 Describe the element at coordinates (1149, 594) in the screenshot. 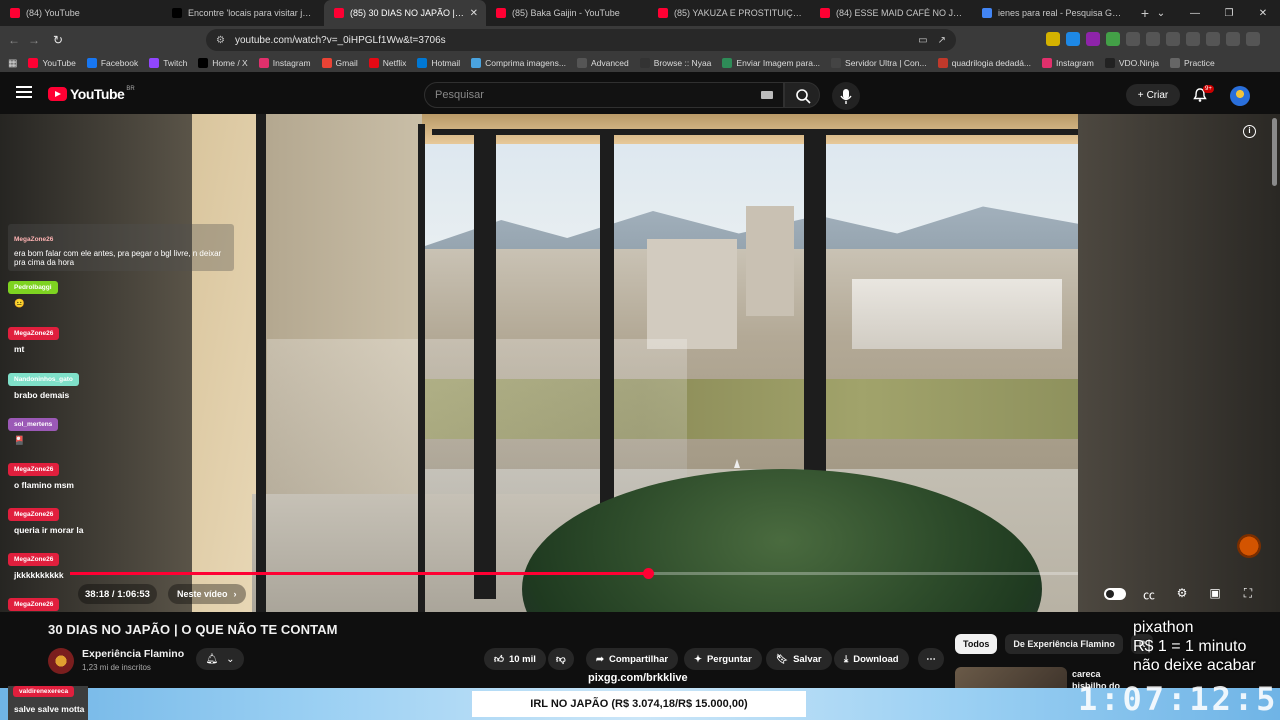

I see `subtitles-icon: ㏄` at that location.